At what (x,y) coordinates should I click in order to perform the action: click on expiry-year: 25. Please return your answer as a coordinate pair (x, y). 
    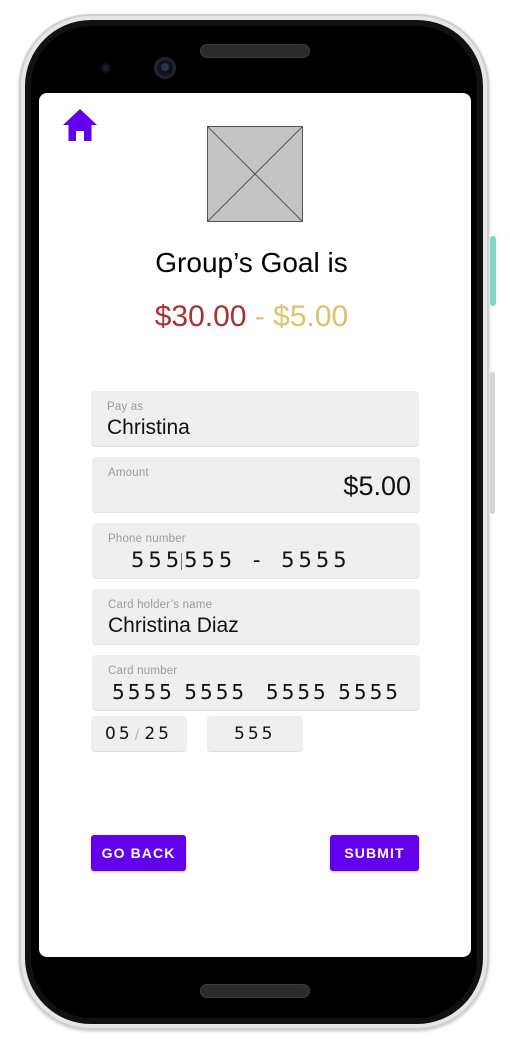
    Looking at the image, I should click on (158, 734).